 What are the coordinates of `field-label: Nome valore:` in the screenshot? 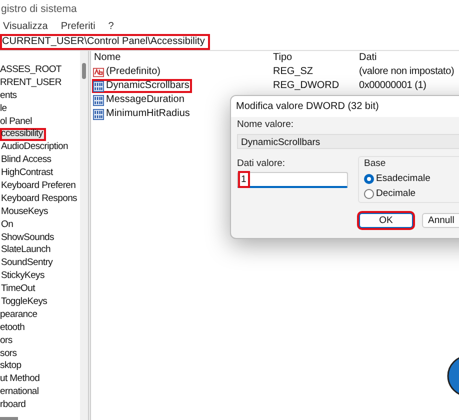 It's located at (265, 124).